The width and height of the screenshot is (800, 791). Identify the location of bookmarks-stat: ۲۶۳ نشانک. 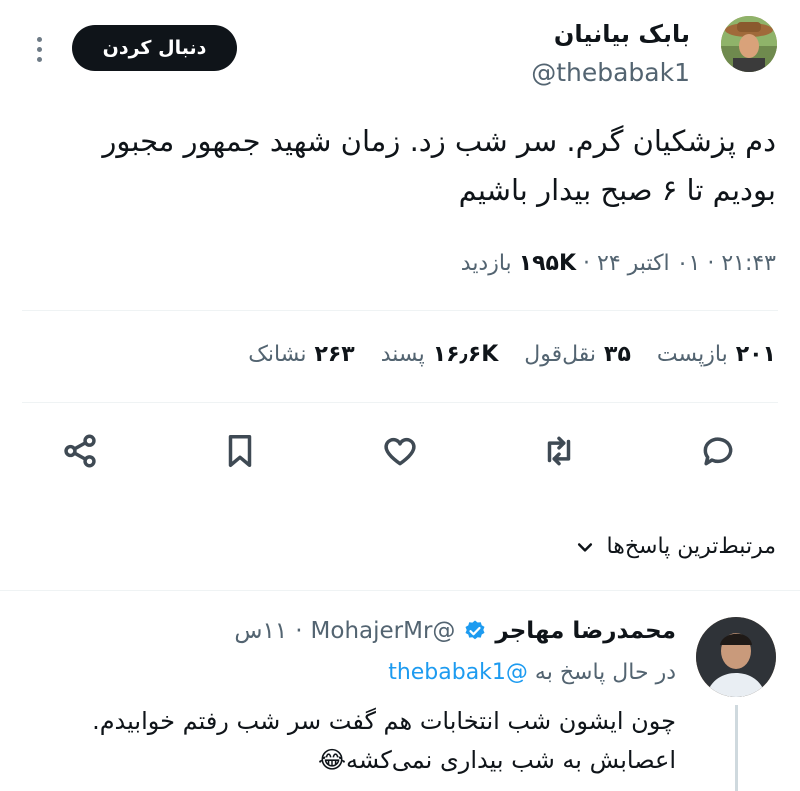
(301, 354).